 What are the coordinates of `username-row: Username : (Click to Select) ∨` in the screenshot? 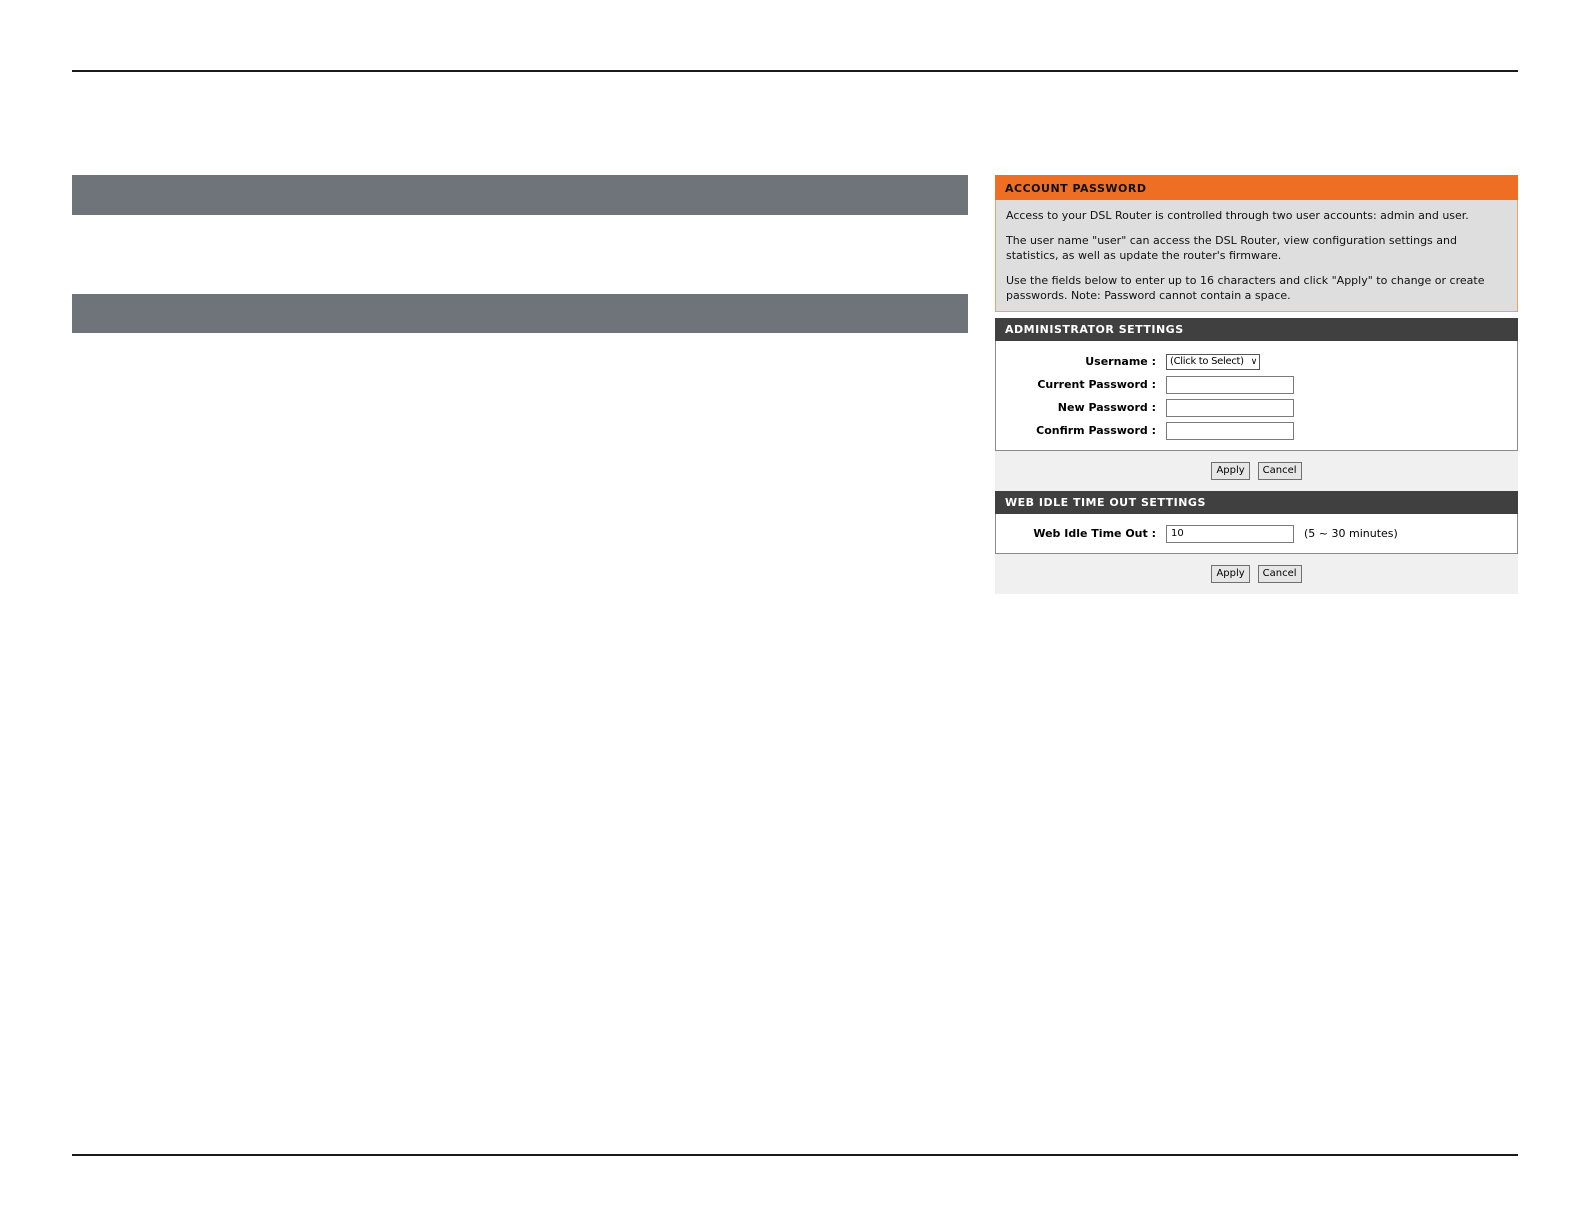 It's located at (1256, 361).